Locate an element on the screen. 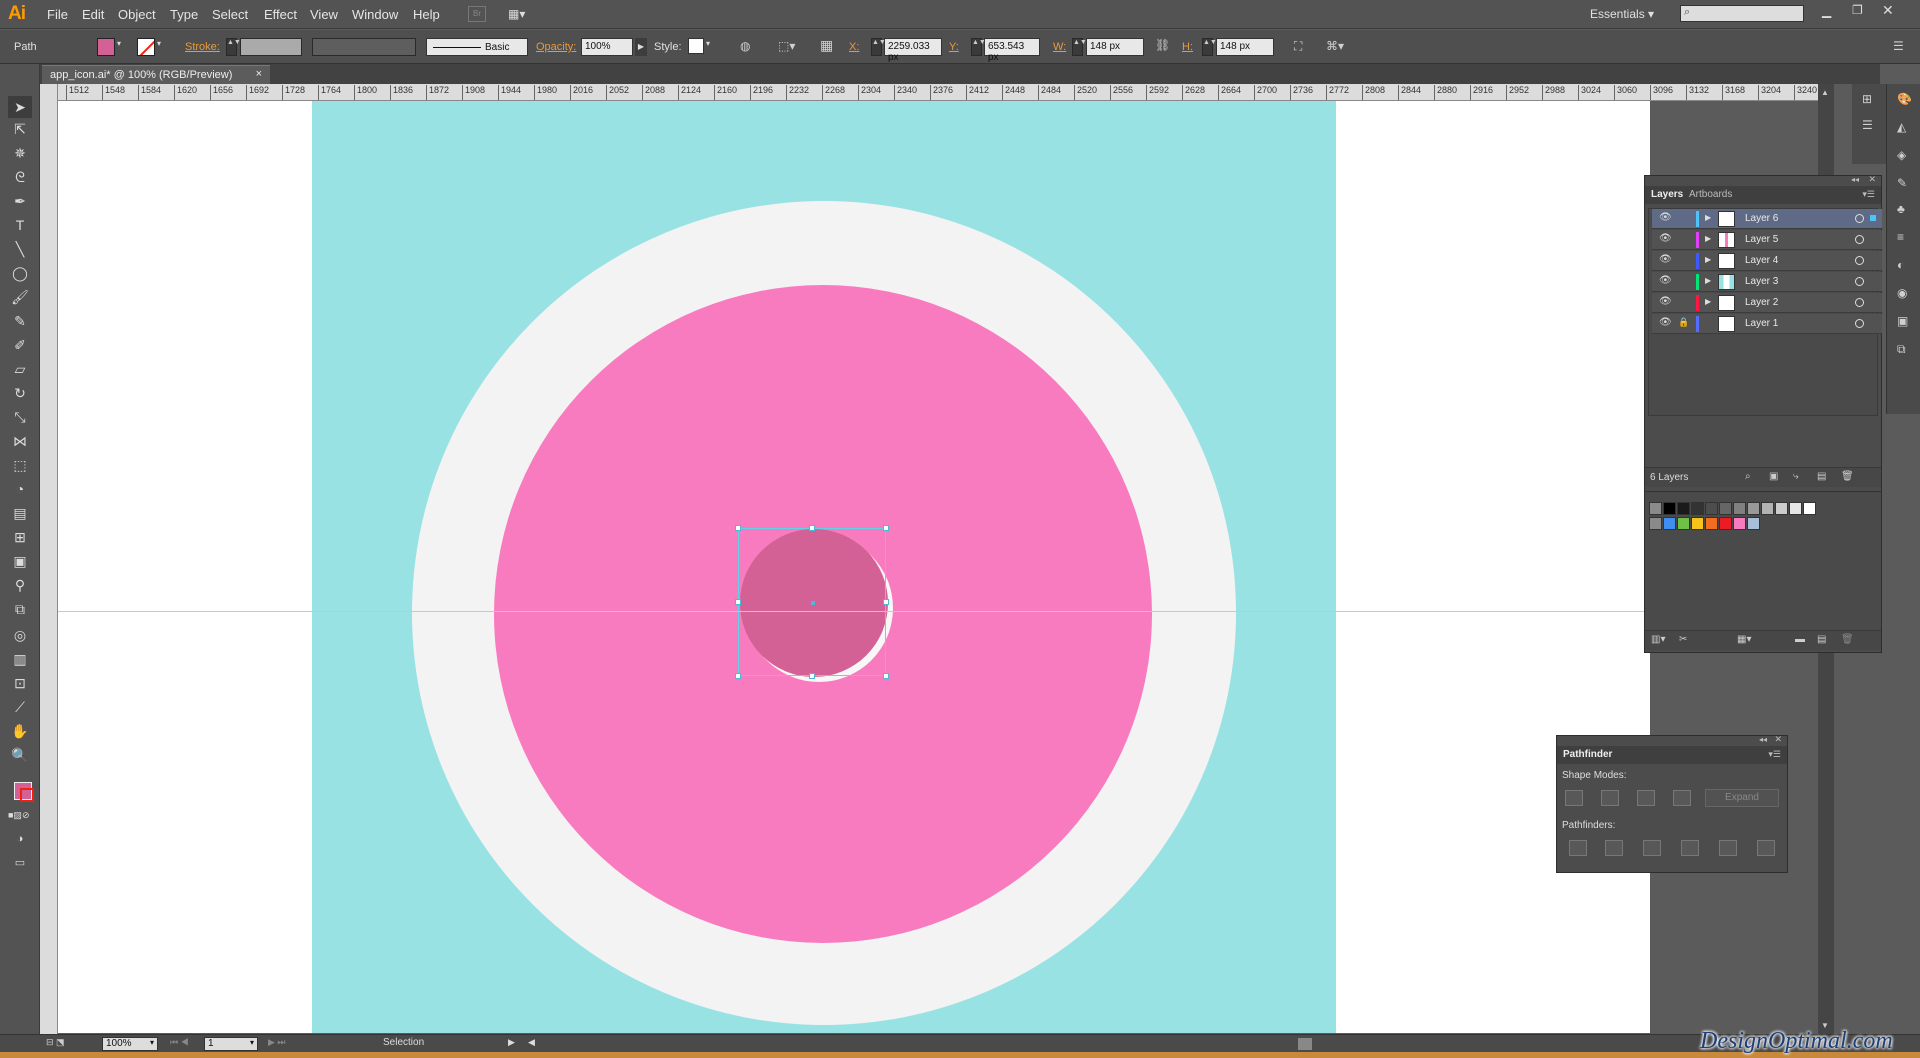  expand-button: Expand is located at coordinates (1742, 798).